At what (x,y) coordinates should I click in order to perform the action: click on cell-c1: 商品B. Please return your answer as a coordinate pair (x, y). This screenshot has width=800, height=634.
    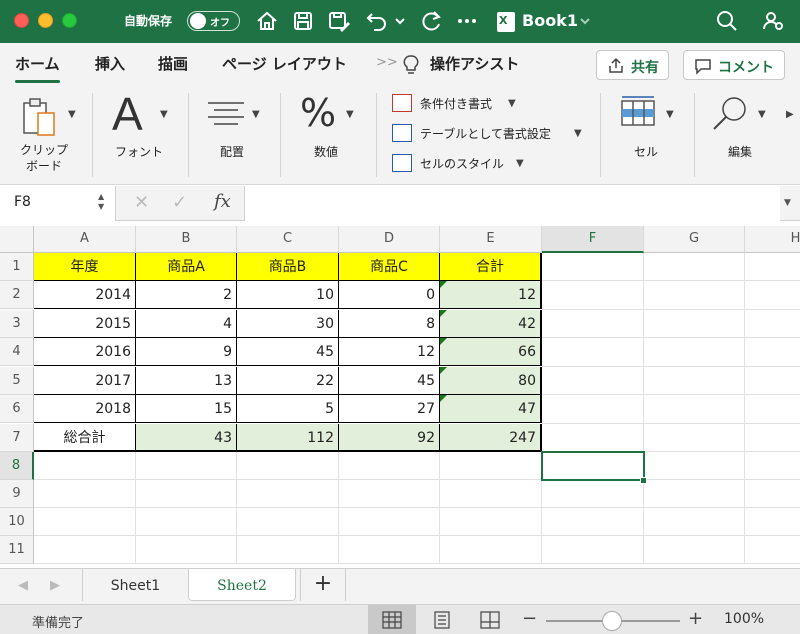
    Looking at the image, I should click on (288, 267).